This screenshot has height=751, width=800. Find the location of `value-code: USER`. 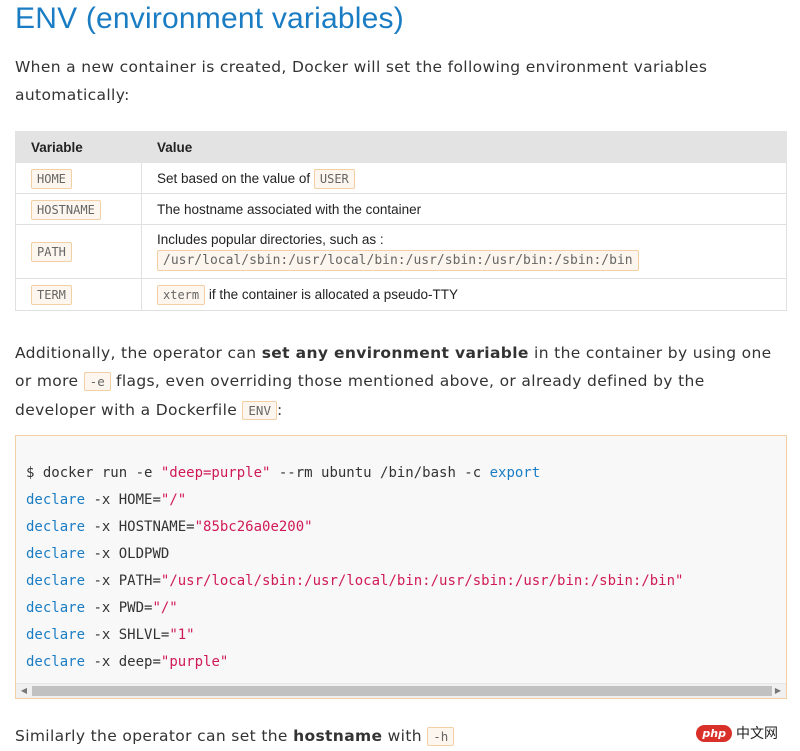

value-code: USER is located at coordinates (334, 178).